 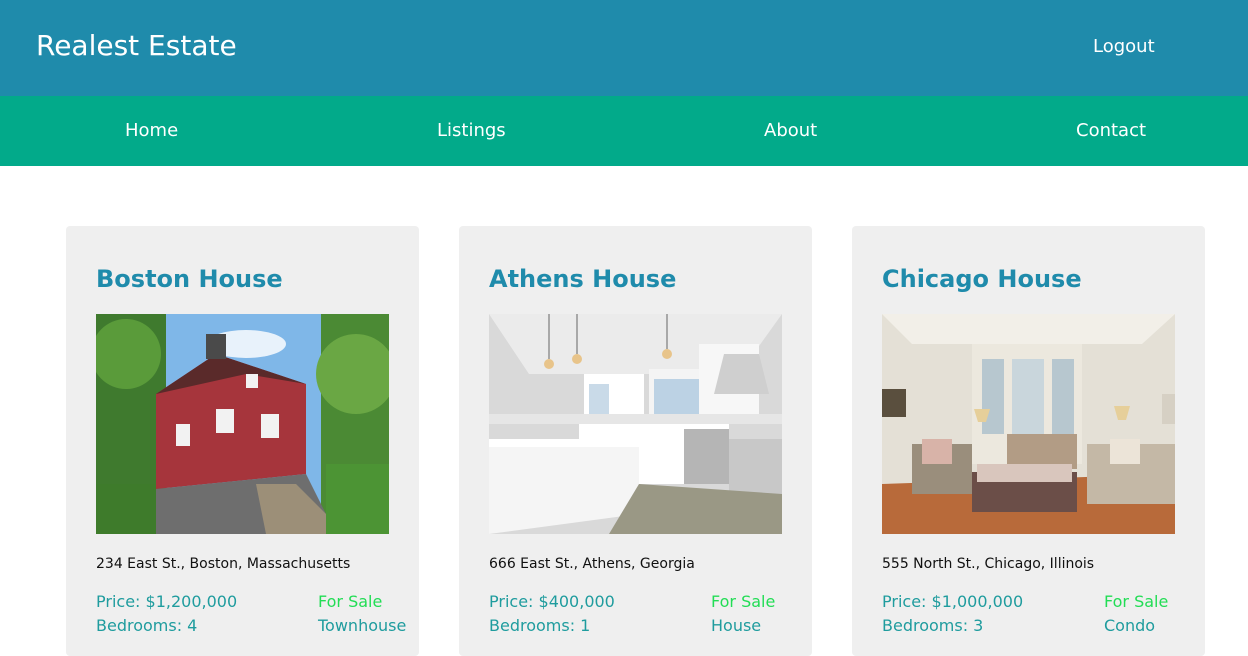 What do you see at coordinates (933, 625) in the screenshot?
I see `listing-bedrooms: Bedrooms: 3` at bounding box center [933, 625].